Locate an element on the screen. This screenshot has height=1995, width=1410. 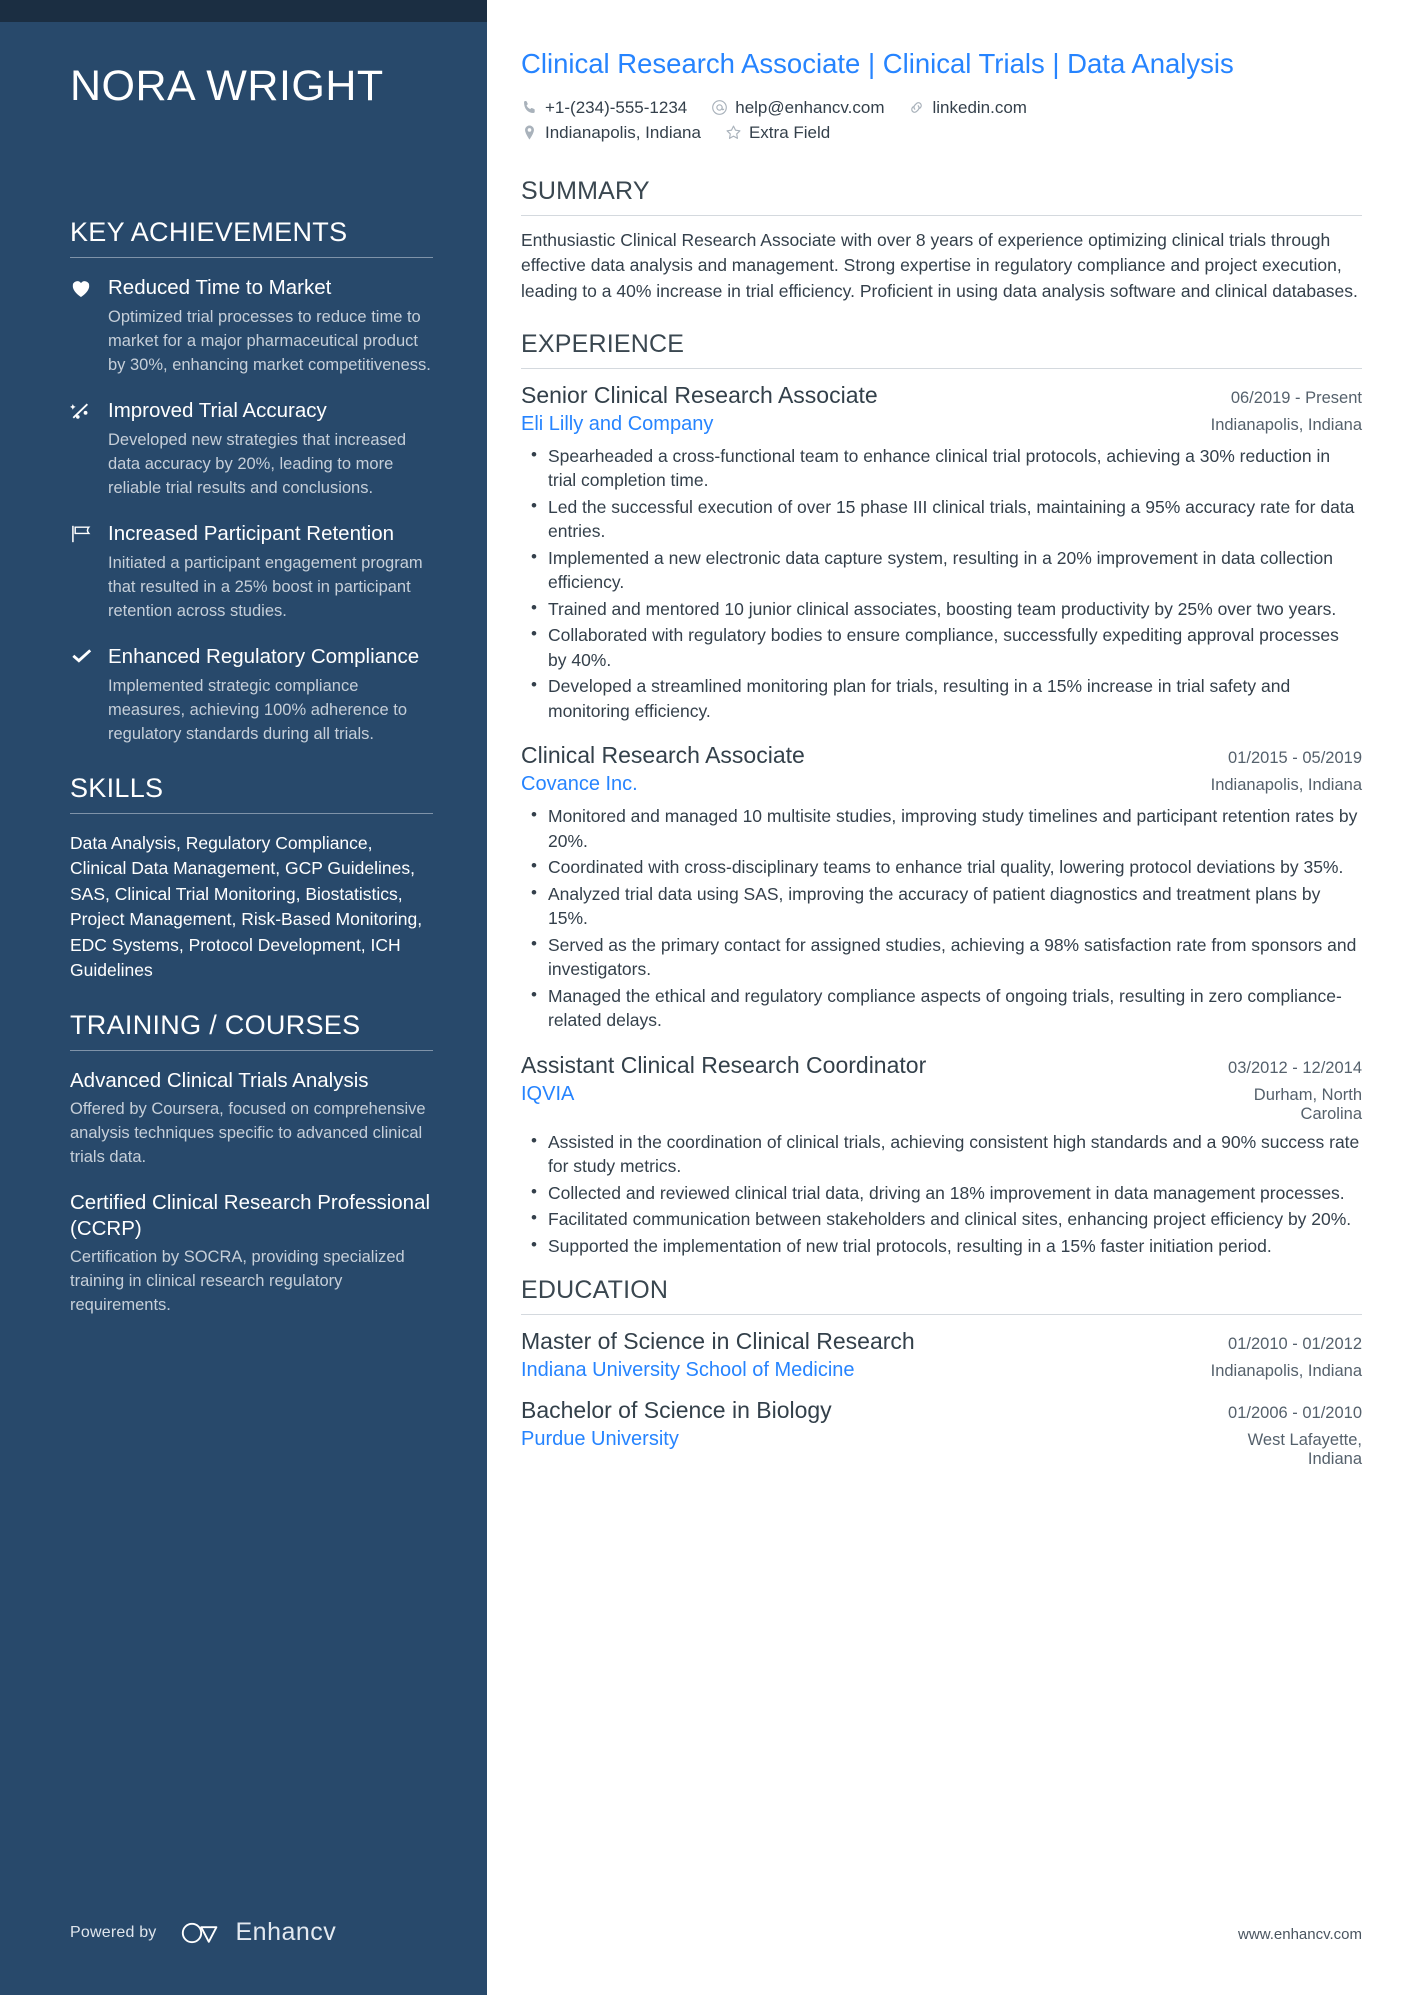
degree-dates: 01/2010 - 01/2012 is located at coordinates (1295, 1344).